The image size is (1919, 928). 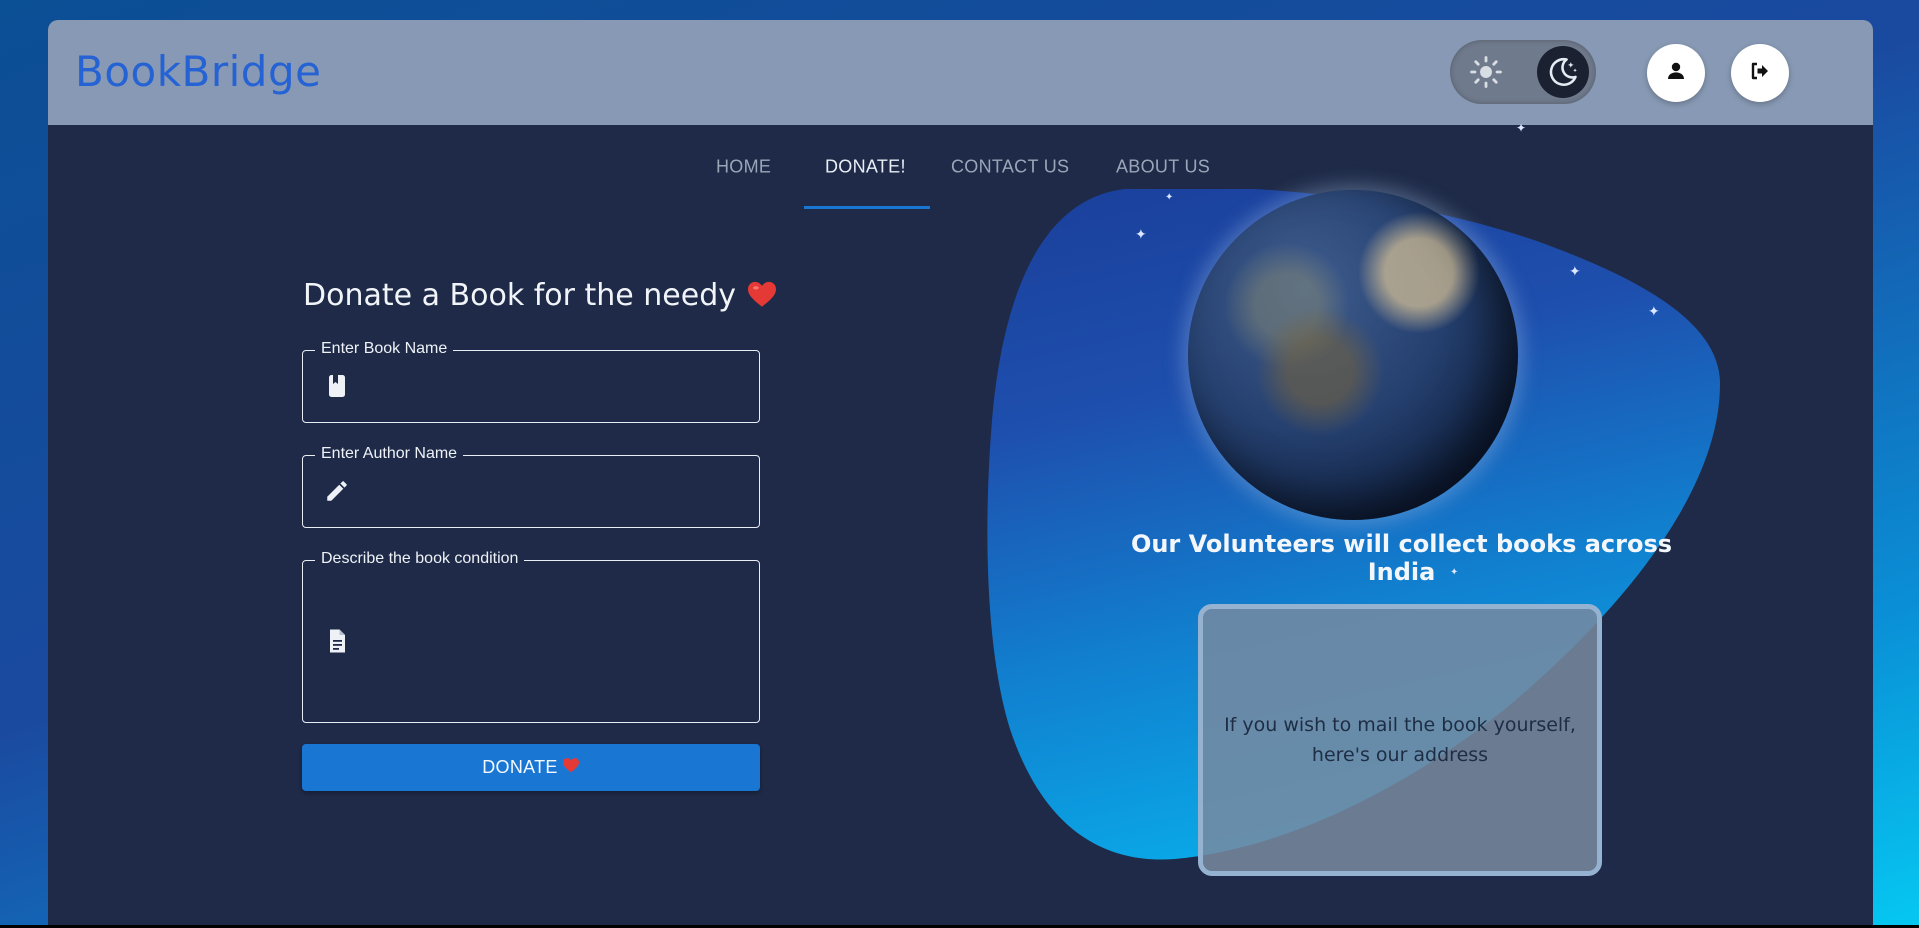 I want to click on book-icon, so click(x=337, y=386).